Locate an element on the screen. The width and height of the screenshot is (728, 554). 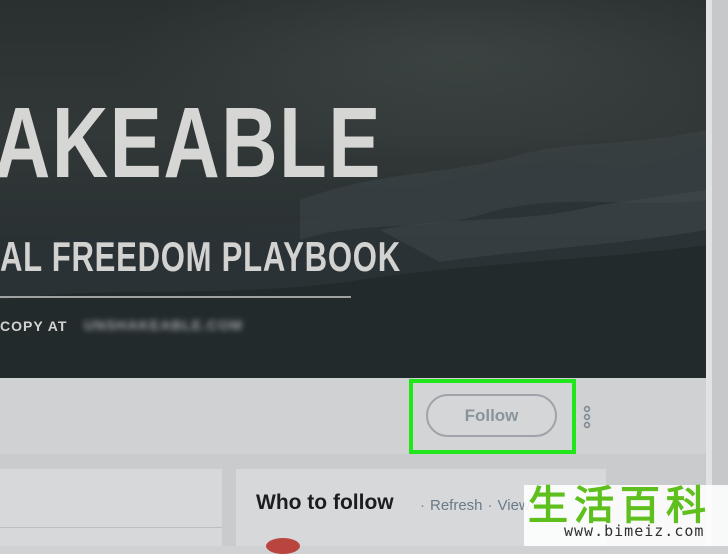
banner-title: AKEABLE is located at coordinates (191, 143).